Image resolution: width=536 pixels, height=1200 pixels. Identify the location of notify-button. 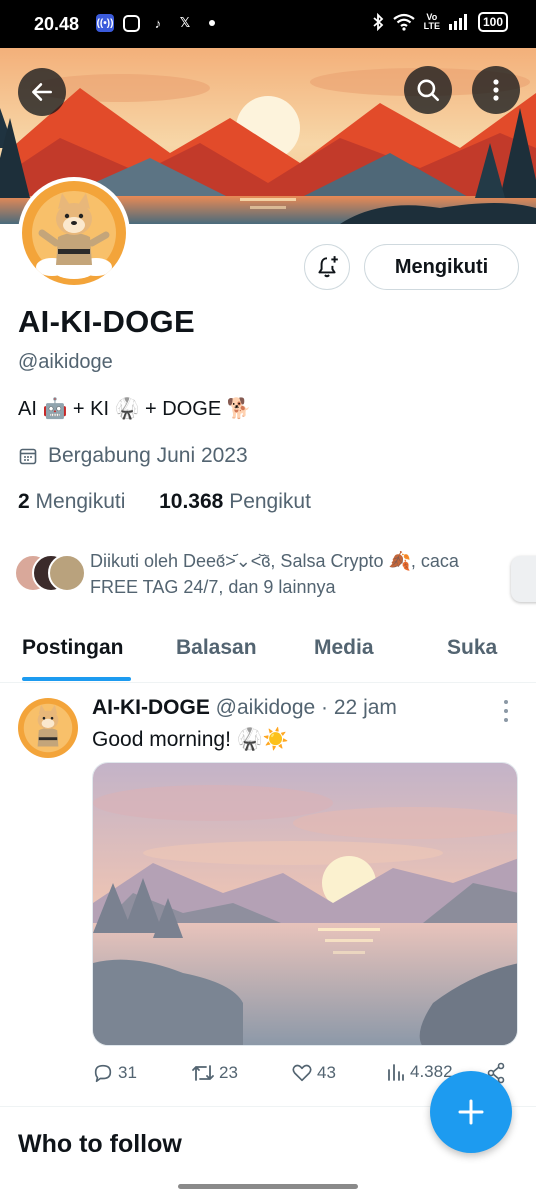
(327, 267).